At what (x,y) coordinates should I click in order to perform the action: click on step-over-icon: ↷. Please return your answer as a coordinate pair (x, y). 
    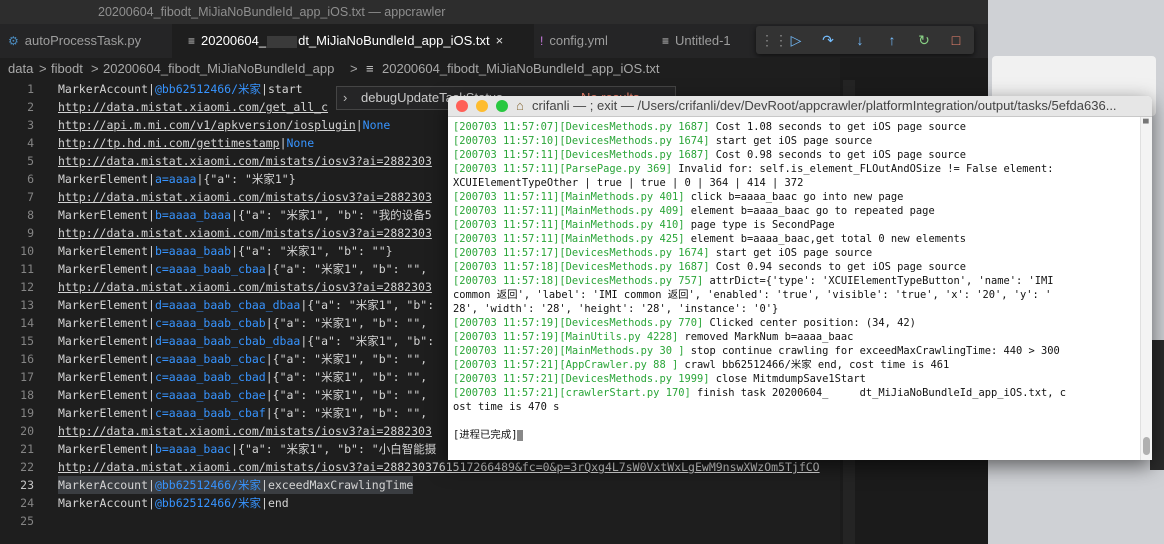
    Looking at the image, I should click on (828, 40).